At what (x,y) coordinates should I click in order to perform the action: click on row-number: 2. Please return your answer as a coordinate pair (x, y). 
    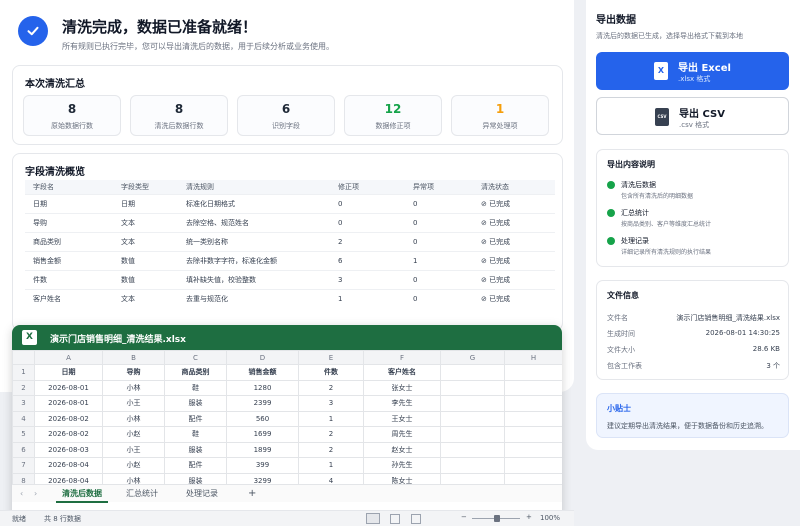
    Looking at the image, I should click on (23, 387).